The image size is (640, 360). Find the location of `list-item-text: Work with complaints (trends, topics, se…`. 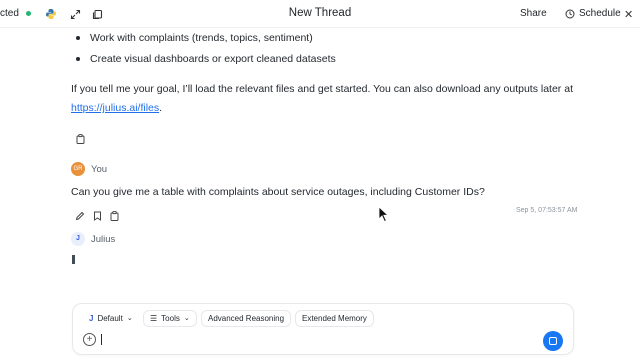

list-item-text: Work with complaints (trends, topics, se… is located at coordinates (201, 38).